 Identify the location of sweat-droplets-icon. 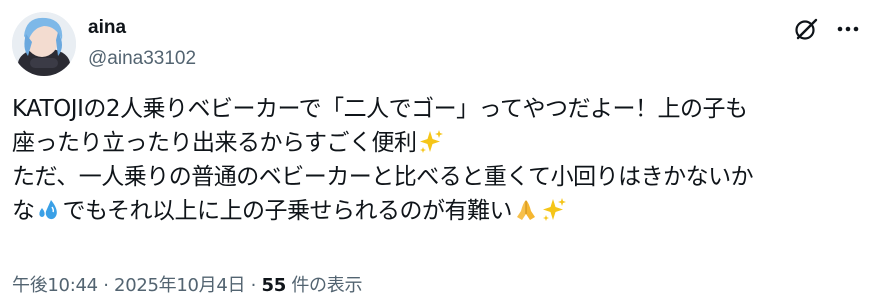
(47, 210).